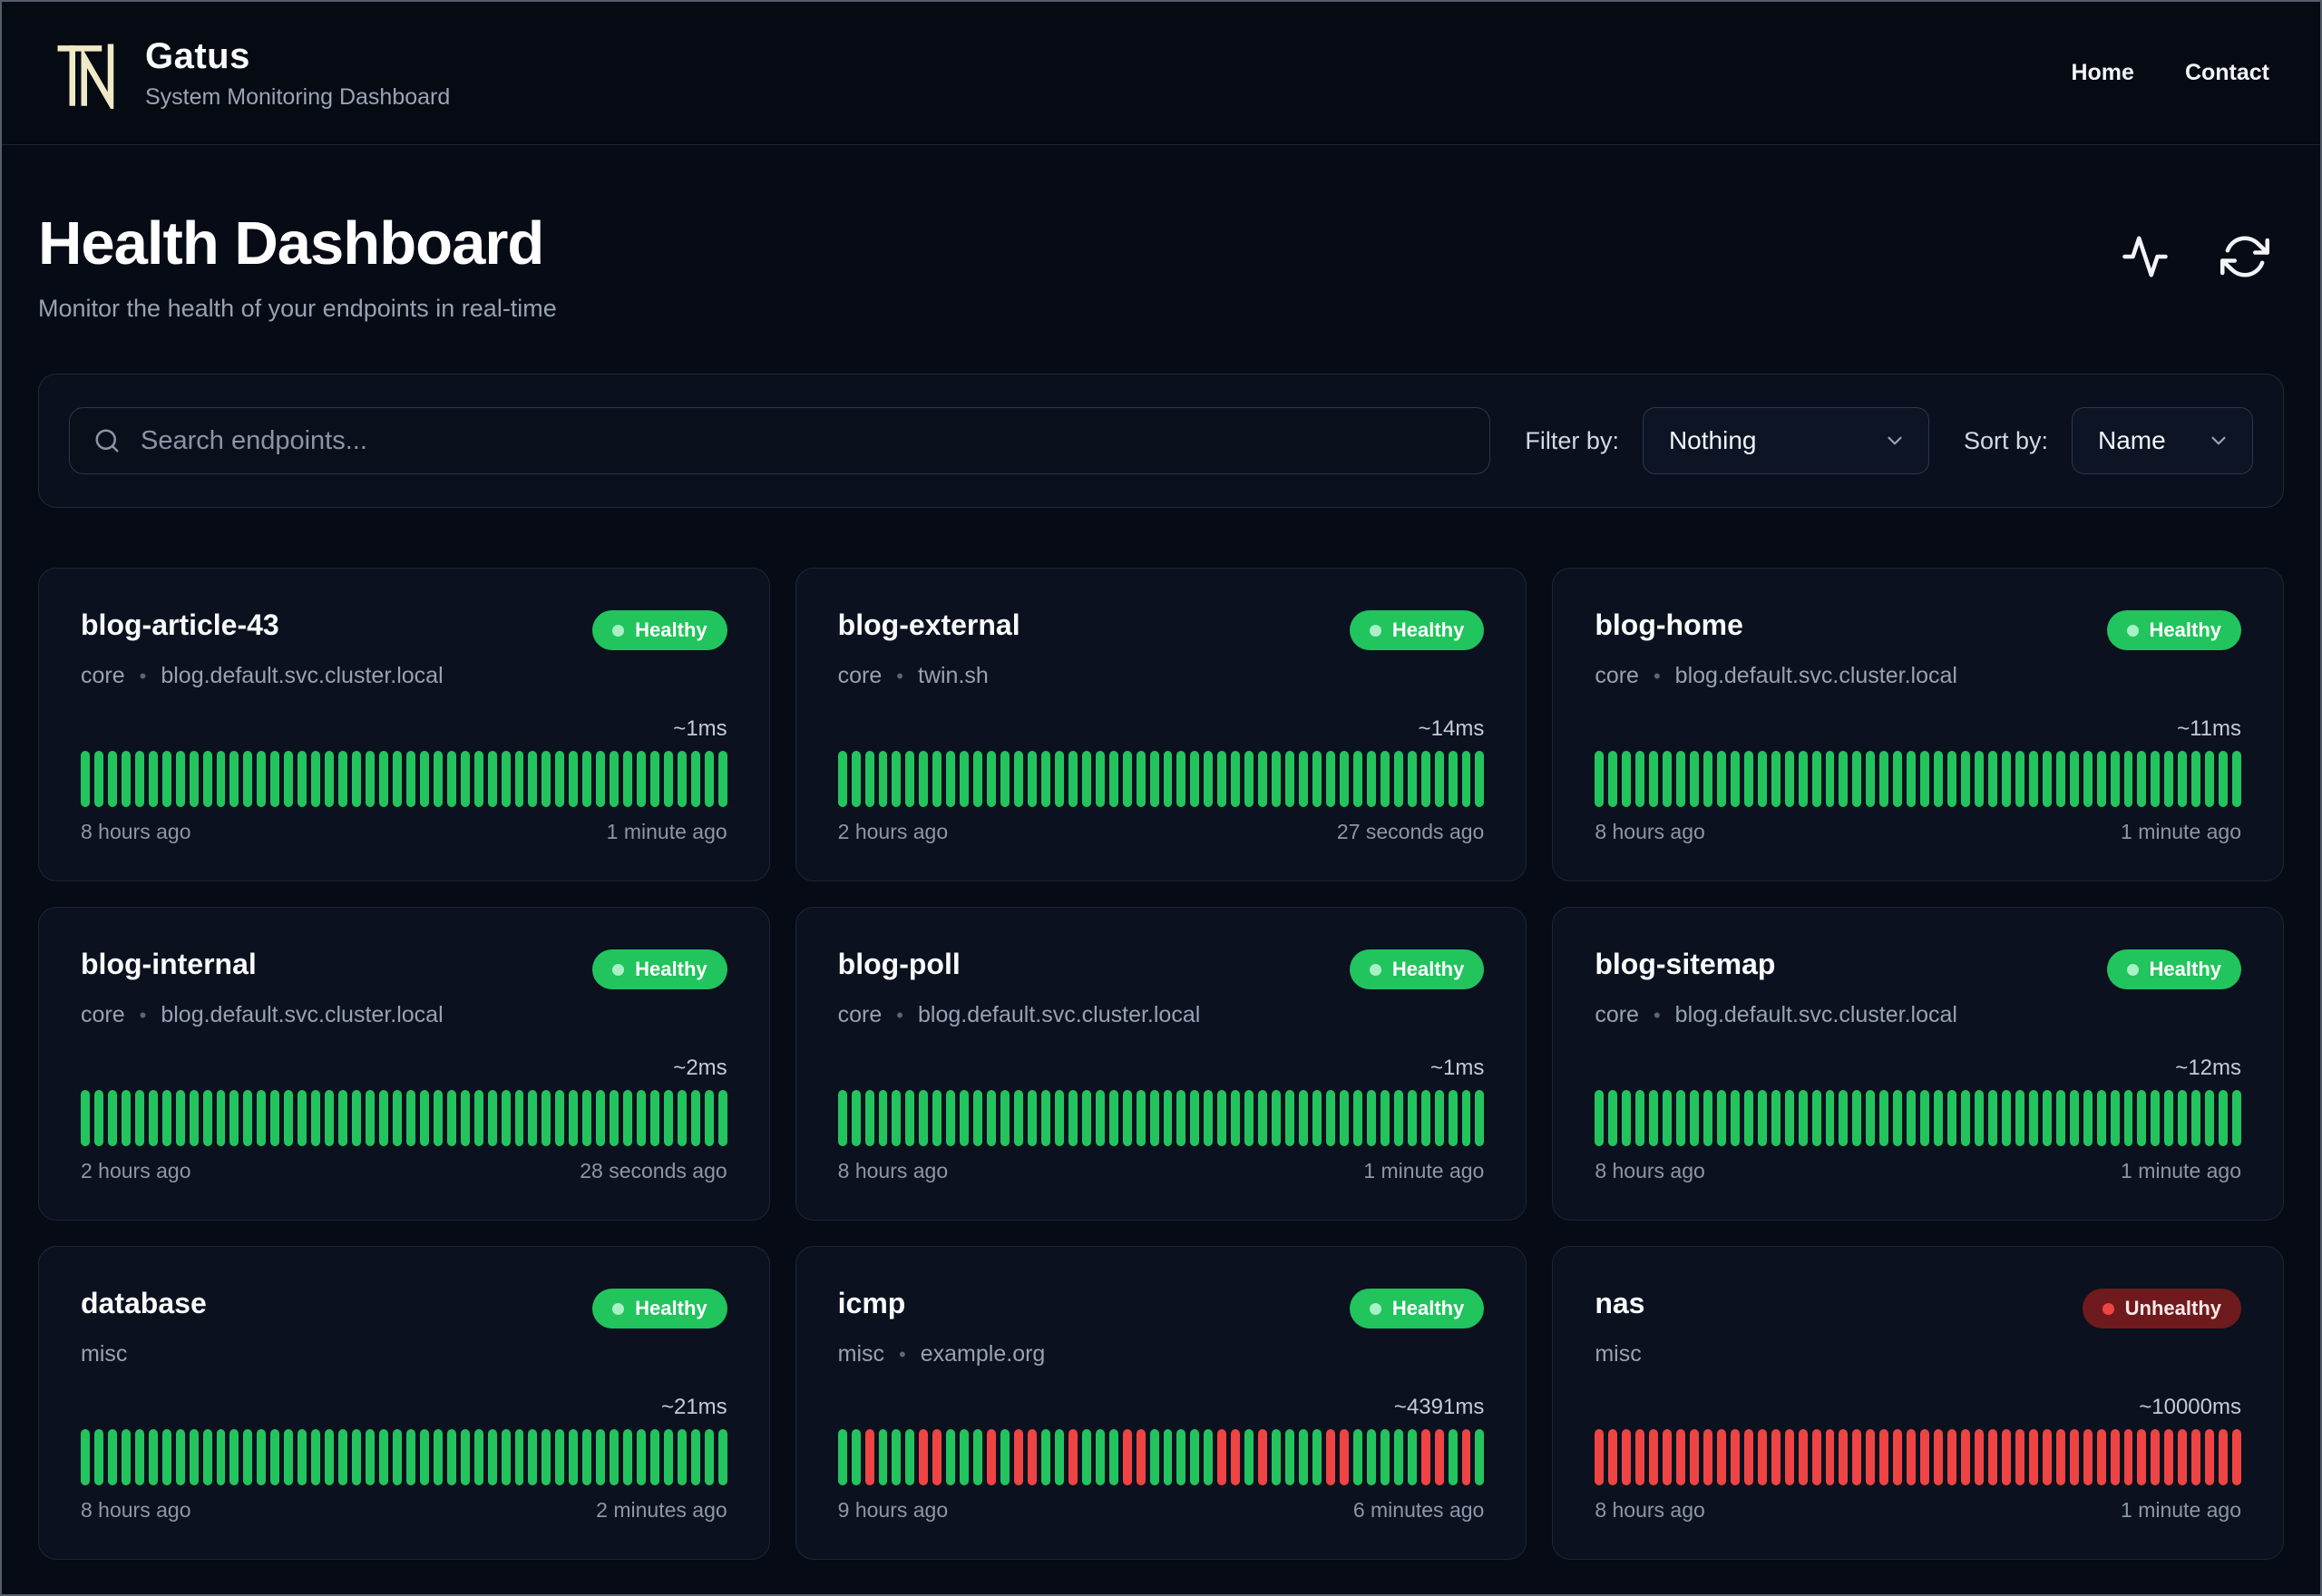 The height and width of the screenshot is (1596, 2322). I want to click on nav-link-home: Home, so click(2102, 73).